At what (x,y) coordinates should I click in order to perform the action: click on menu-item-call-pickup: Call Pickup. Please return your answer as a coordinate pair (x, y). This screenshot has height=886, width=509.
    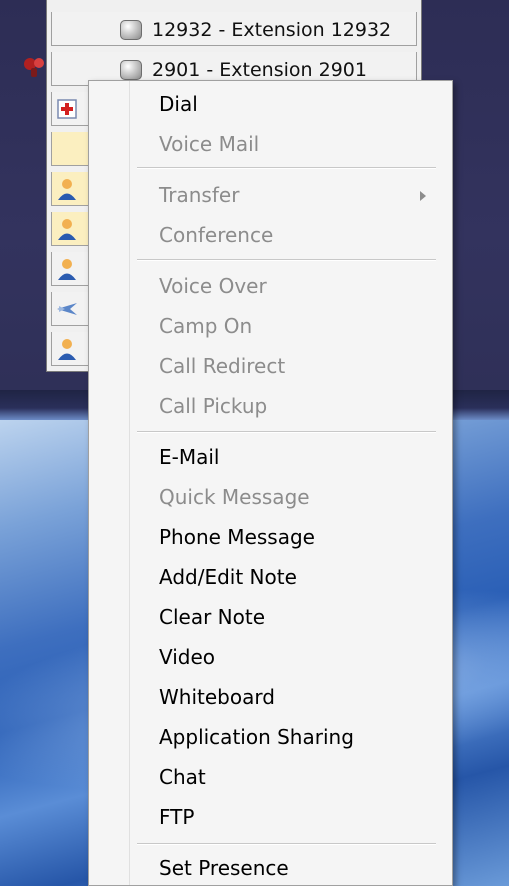
    Looking at the image, I should click on (213, 406).